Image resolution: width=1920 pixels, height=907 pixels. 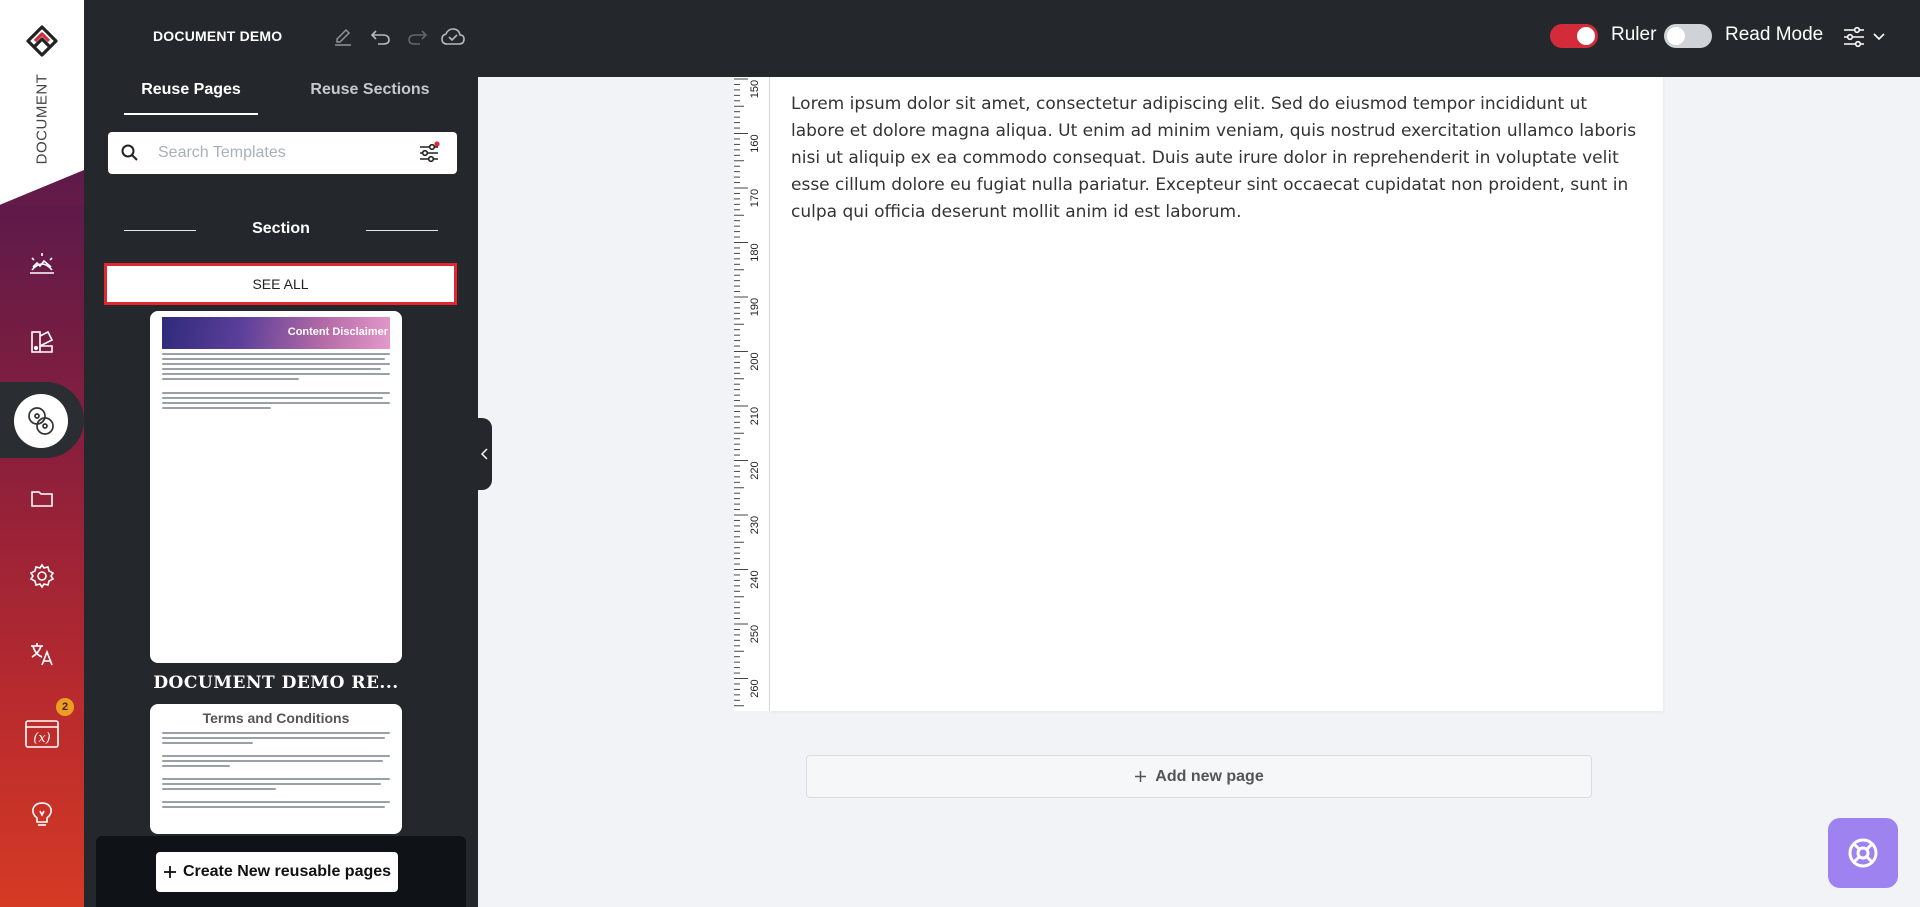 I want to click on template-heading: Terms and Conditions, so click(x=276, y=718).